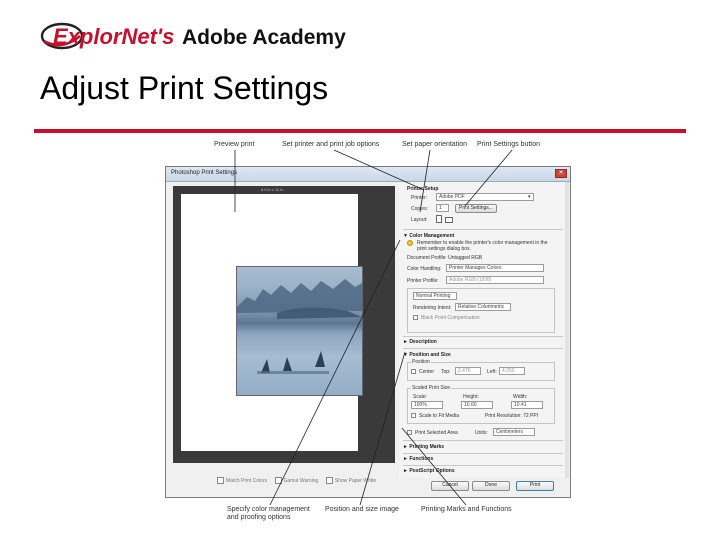 This screenshot has width=720, height=540. Describe the element at coordinates (430, 355) in the screenshot. I see `position-size-heading: Position and Size` at that location.